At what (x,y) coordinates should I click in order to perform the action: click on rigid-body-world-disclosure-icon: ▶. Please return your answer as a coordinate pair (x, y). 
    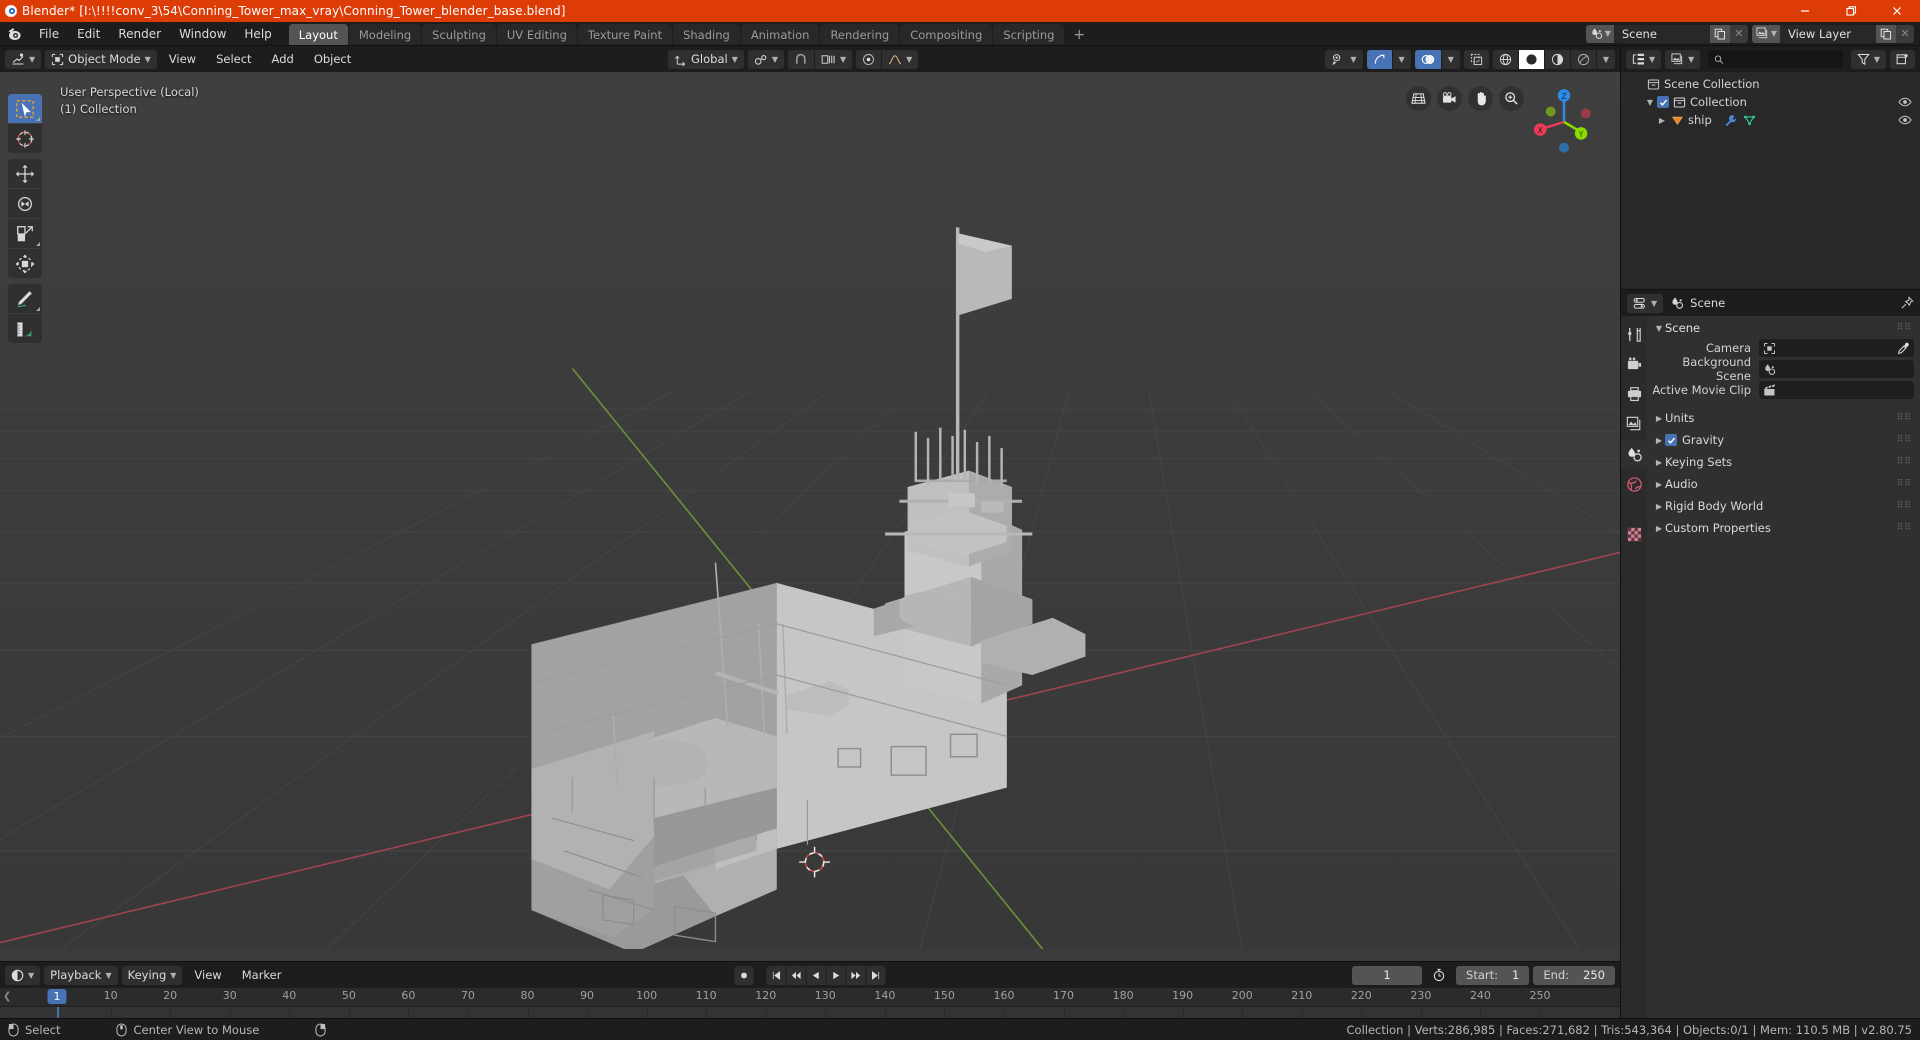
    Looking at the image, I should click on (1659, 506).